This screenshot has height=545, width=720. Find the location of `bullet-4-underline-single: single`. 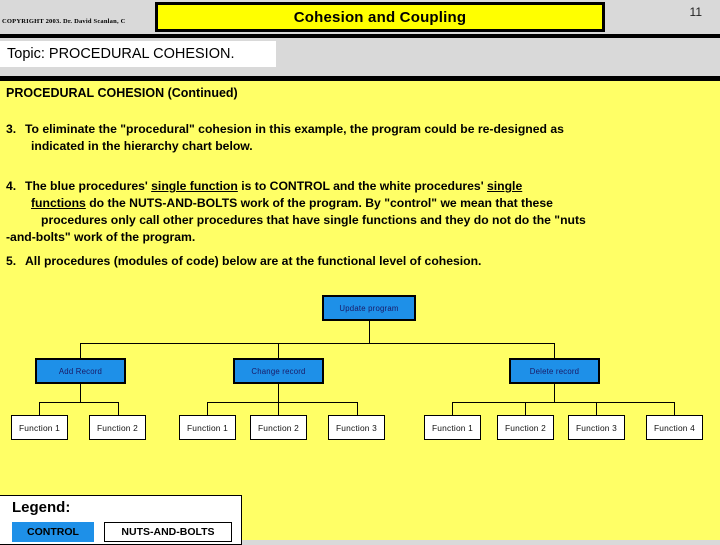

bullet-4-underline-single: single is located at coordinates (505, 186).